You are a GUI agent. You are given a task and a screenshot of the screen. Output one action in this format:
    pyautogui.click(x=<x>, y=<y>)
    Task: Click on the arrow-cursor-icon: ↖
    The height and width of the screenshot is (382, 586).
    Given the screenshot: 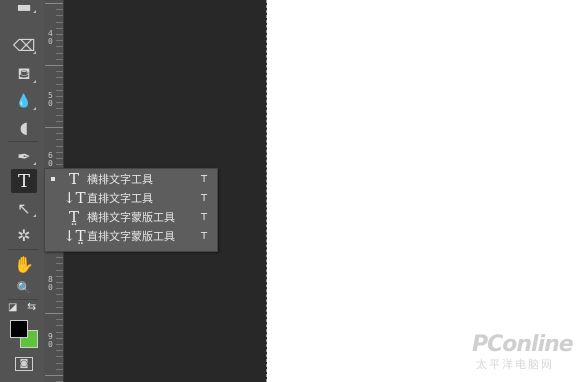 What is the action you would take?
    pyautogui.click(x=24, y=208)
    